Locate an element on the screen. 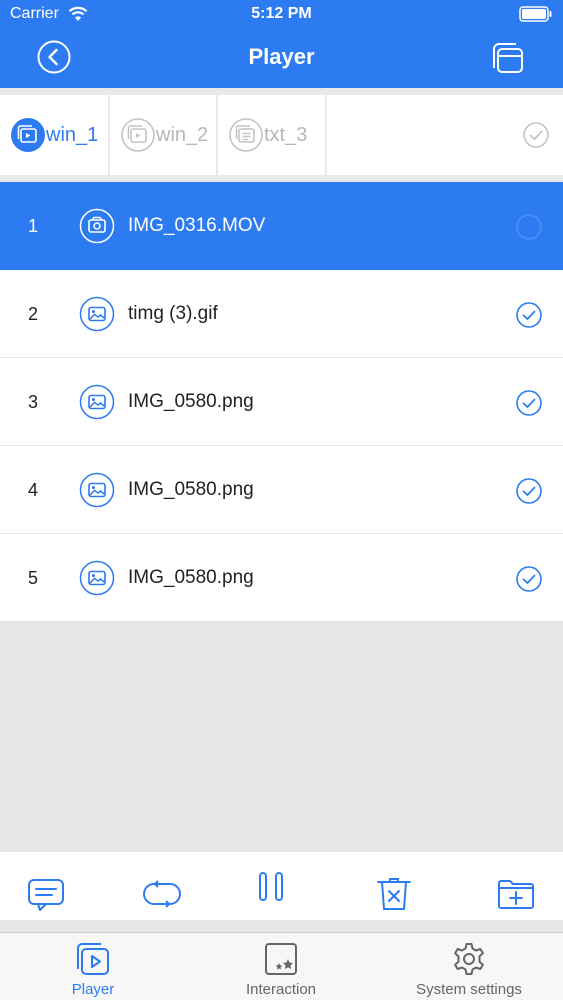 This screenshot has height=1000, width=563. row-index: 5 is located at coordinates (33, 578).